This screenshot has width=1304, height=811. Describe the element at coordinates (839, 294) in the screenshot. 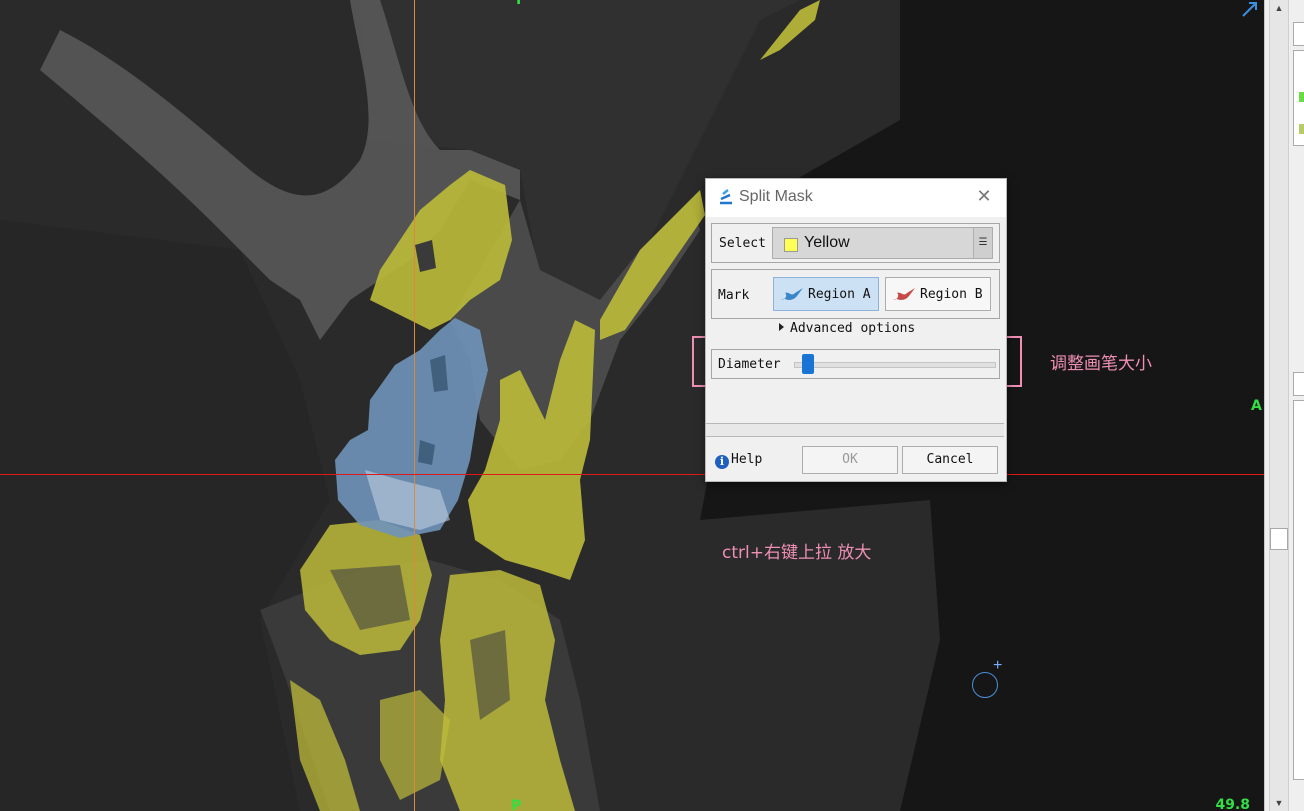

I see `region-a-label: Region A` at that location.